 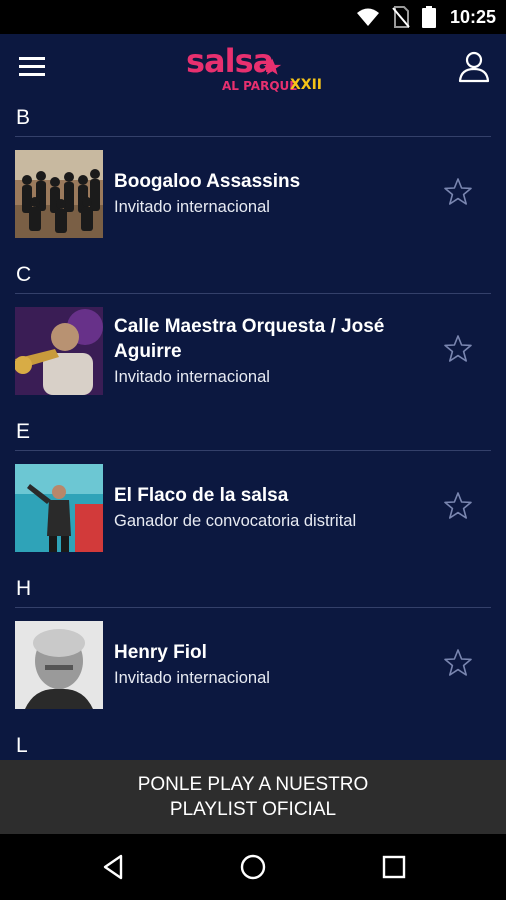 I want to click on svg-text: XXII, so click(x=306, y=85).